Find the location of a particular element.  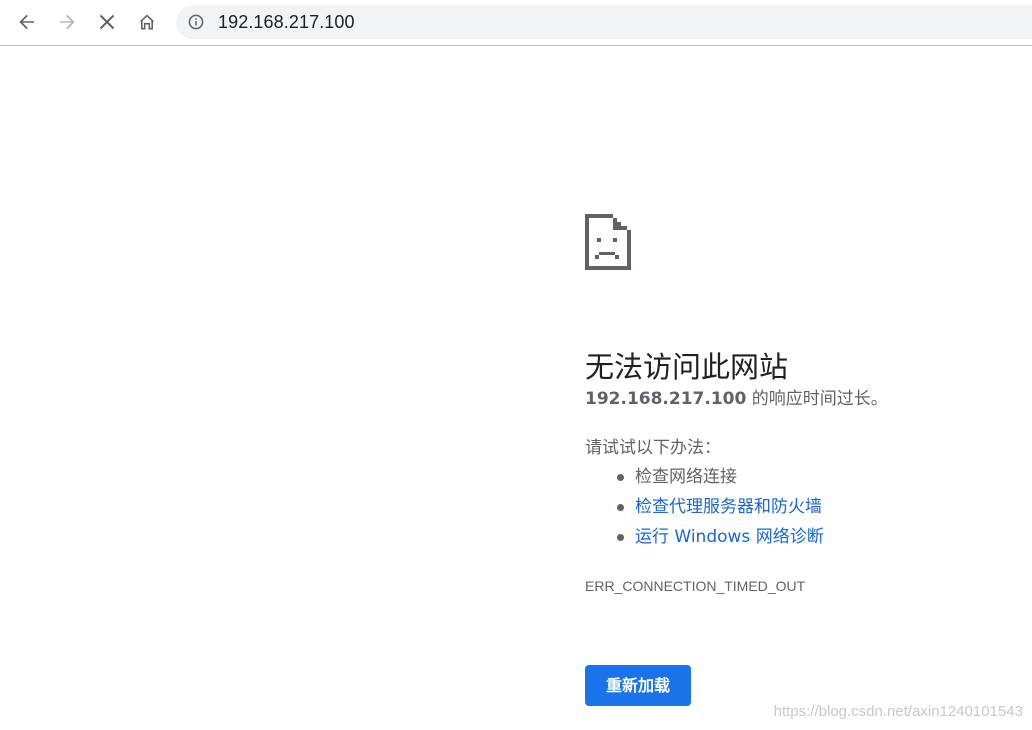

back-button is located at coordinates (27, 22).